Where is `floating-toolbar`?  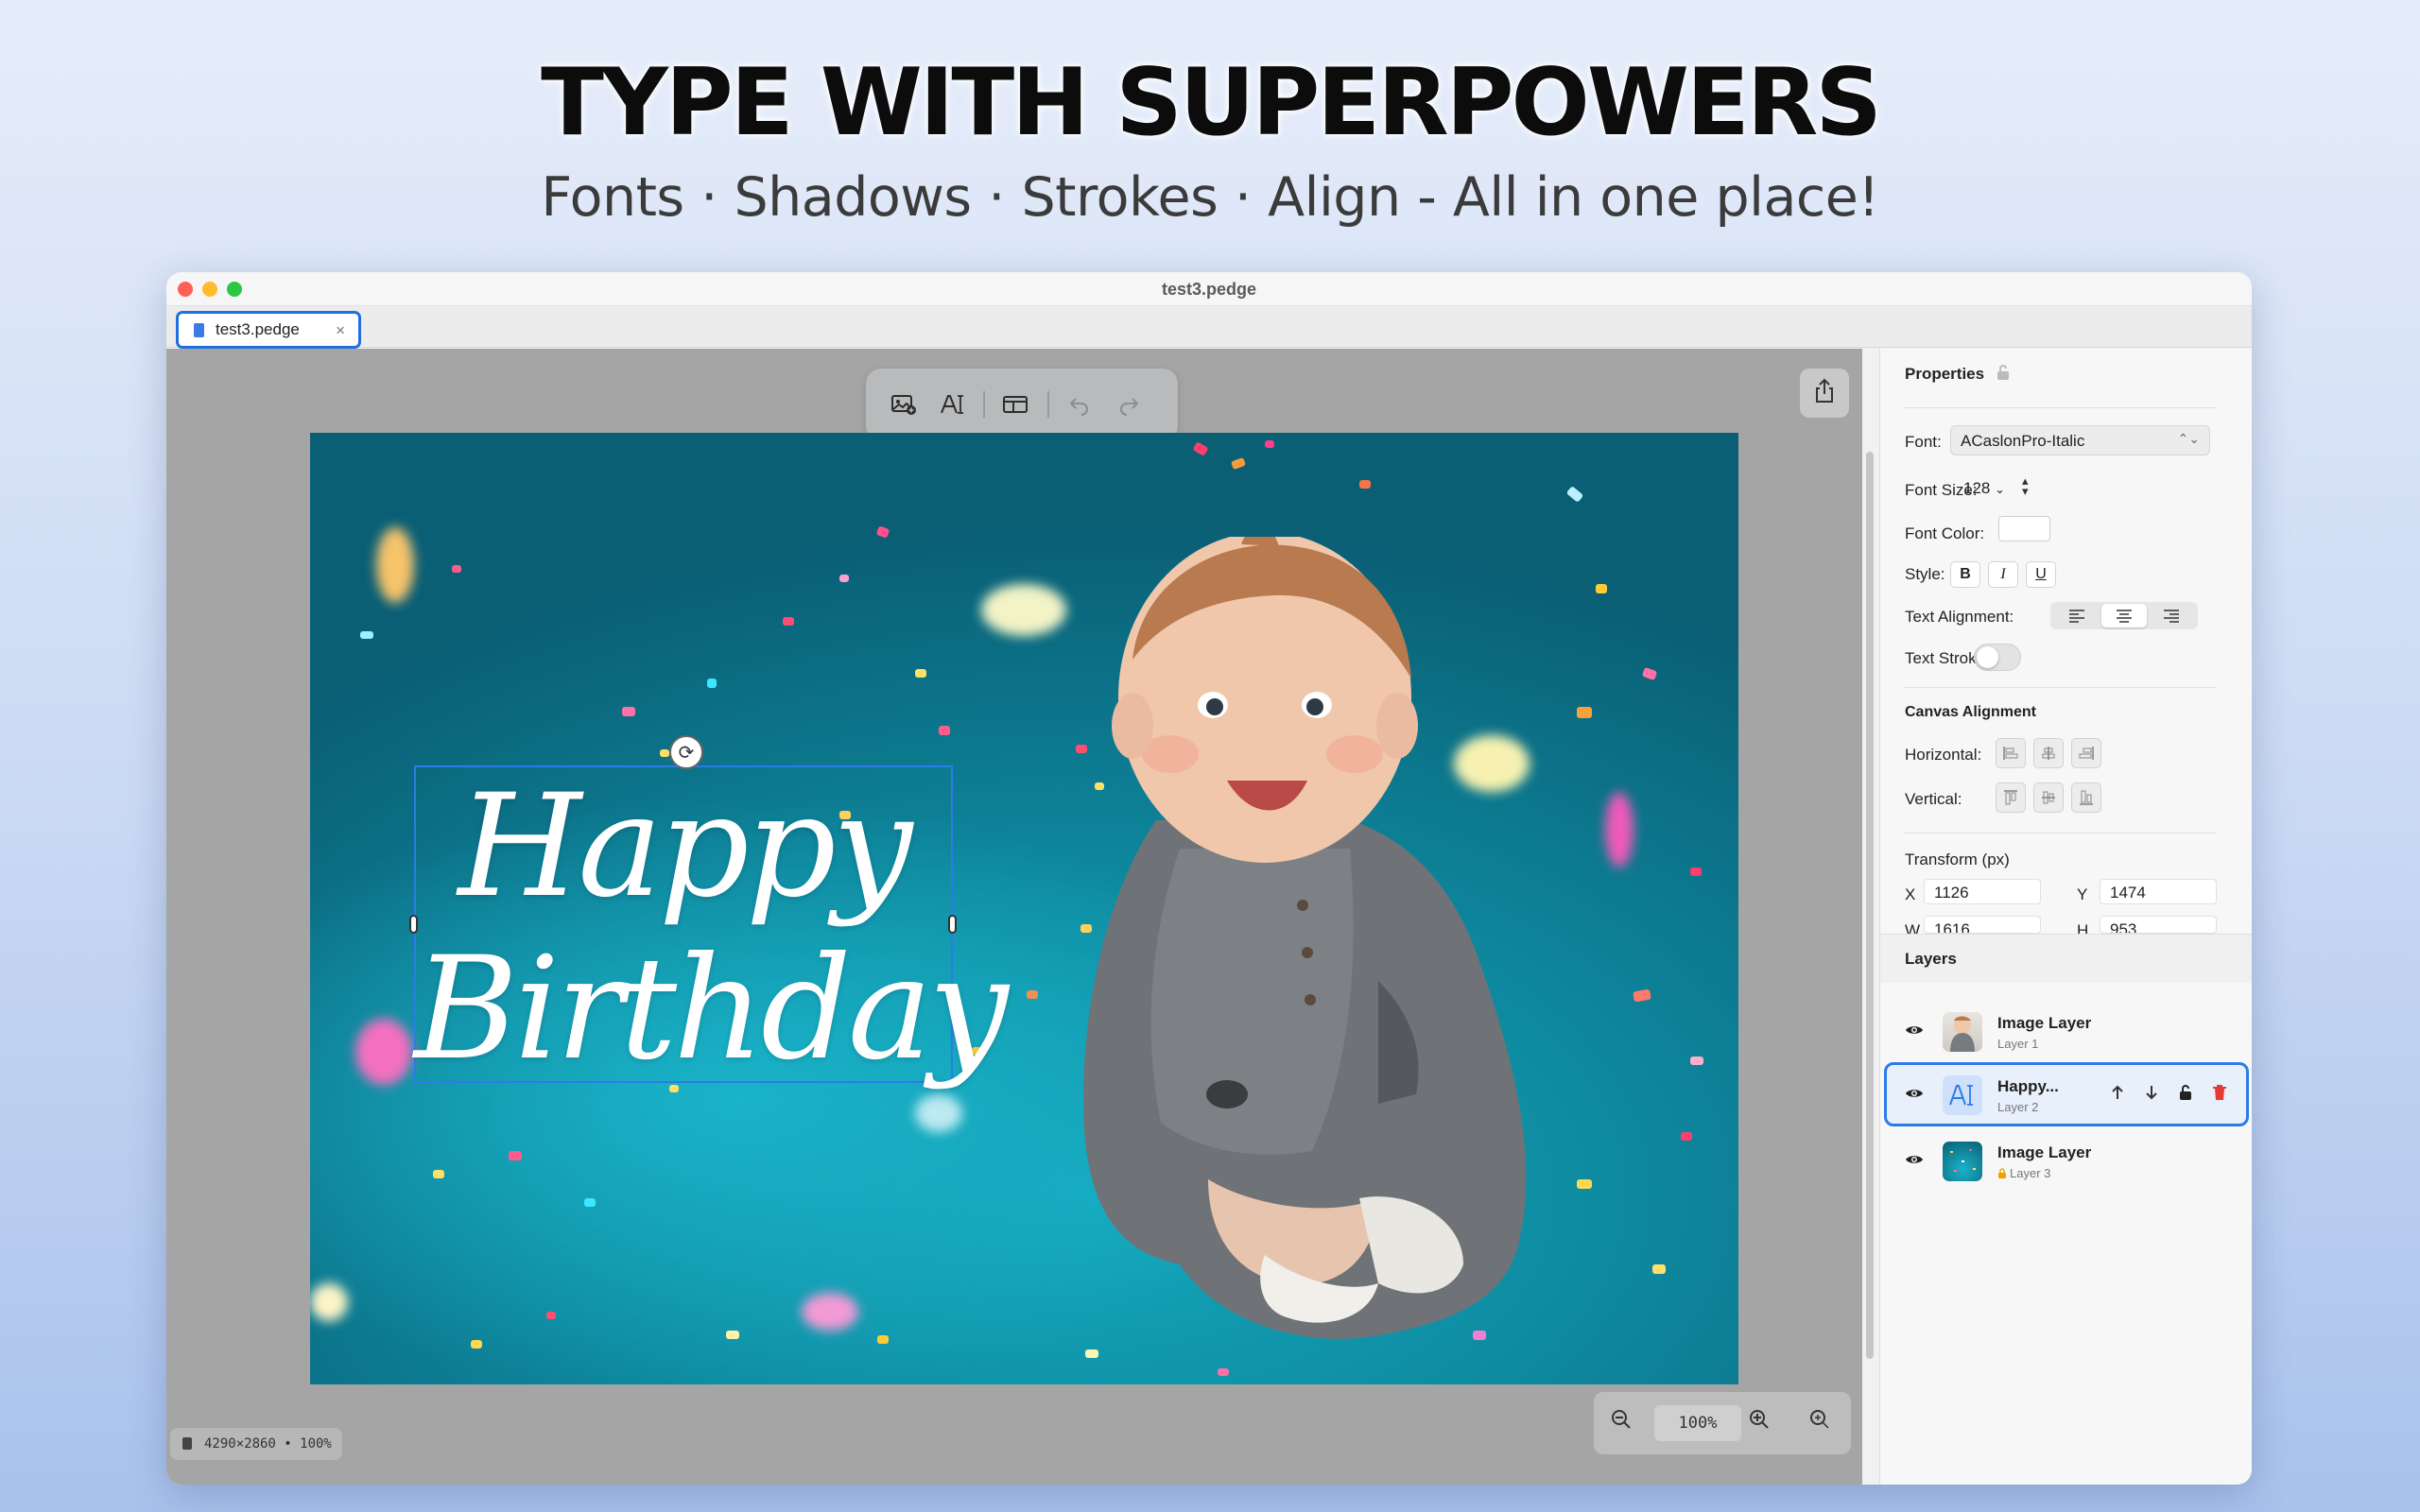
floating-toolbar is located at coordinates (1022, 405).